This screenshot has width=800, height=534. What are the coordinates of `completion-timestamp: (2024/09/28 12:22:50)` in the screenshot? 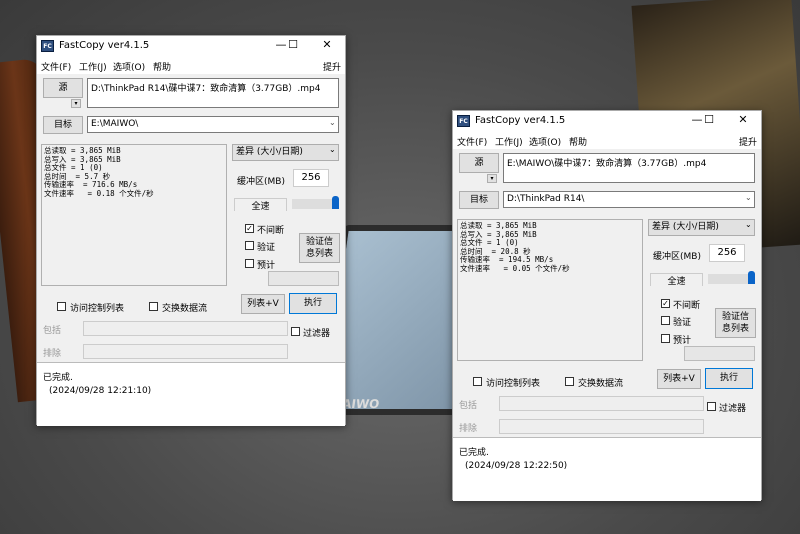 It's located at (516, 466).